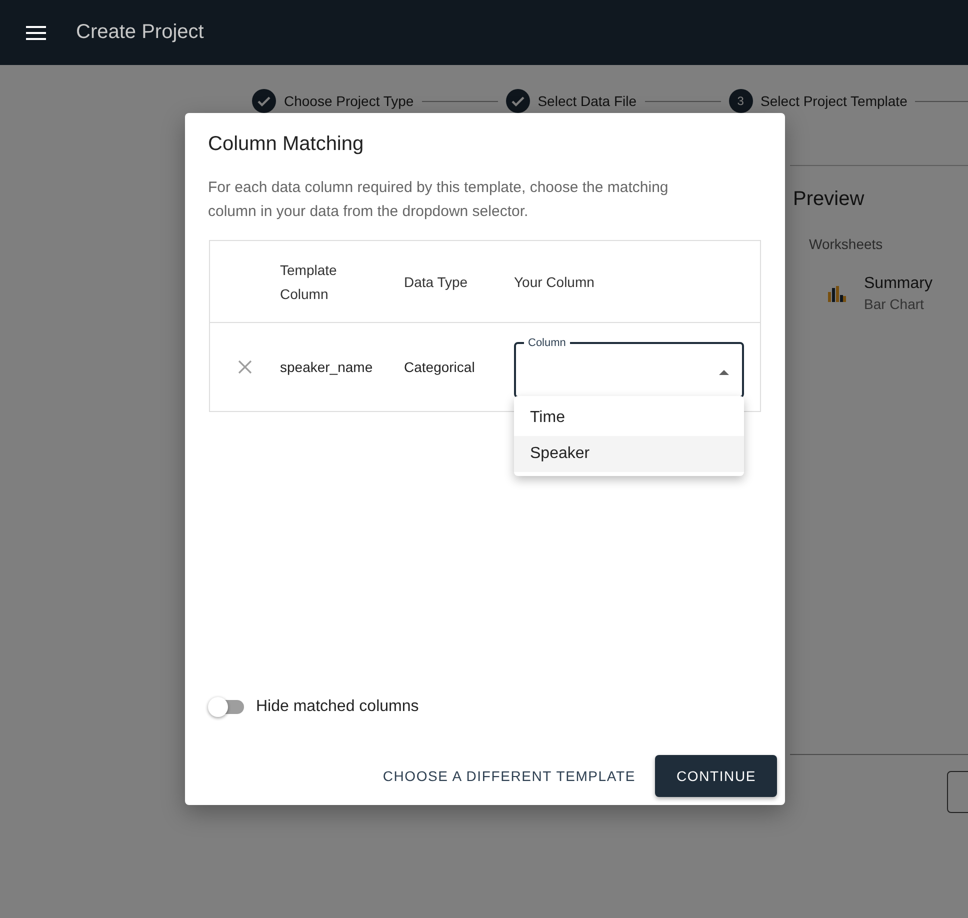 The image size is (968, 918). Describe the element at coordinates (724, 372) in the screenshot. I see `caret-icon` at that location.